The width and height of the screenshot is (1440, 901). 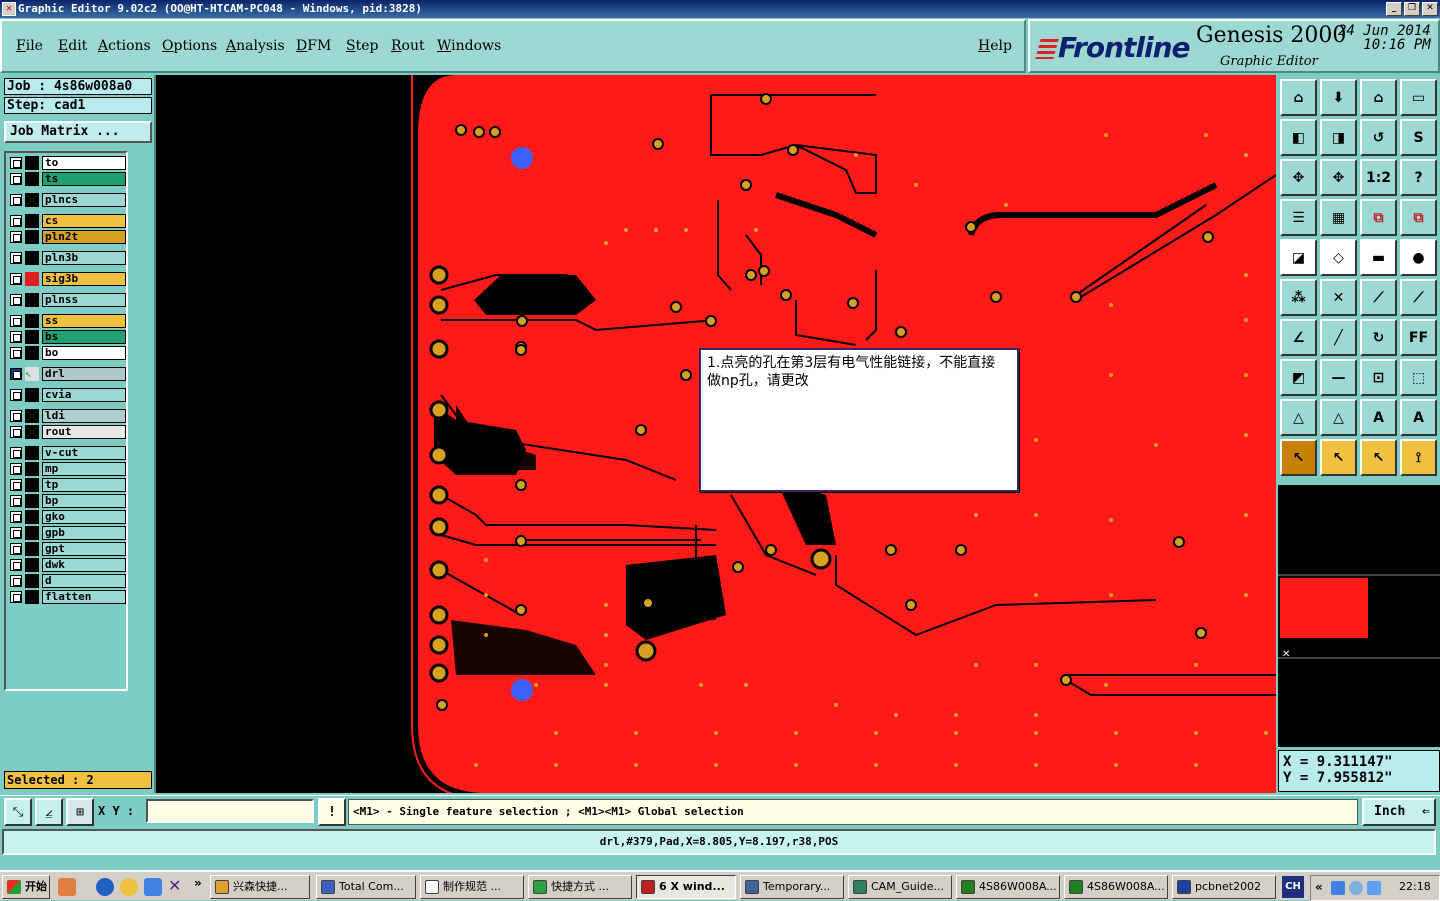 I want to click on layers-icon: ☰, so click(x=1298, y=217).